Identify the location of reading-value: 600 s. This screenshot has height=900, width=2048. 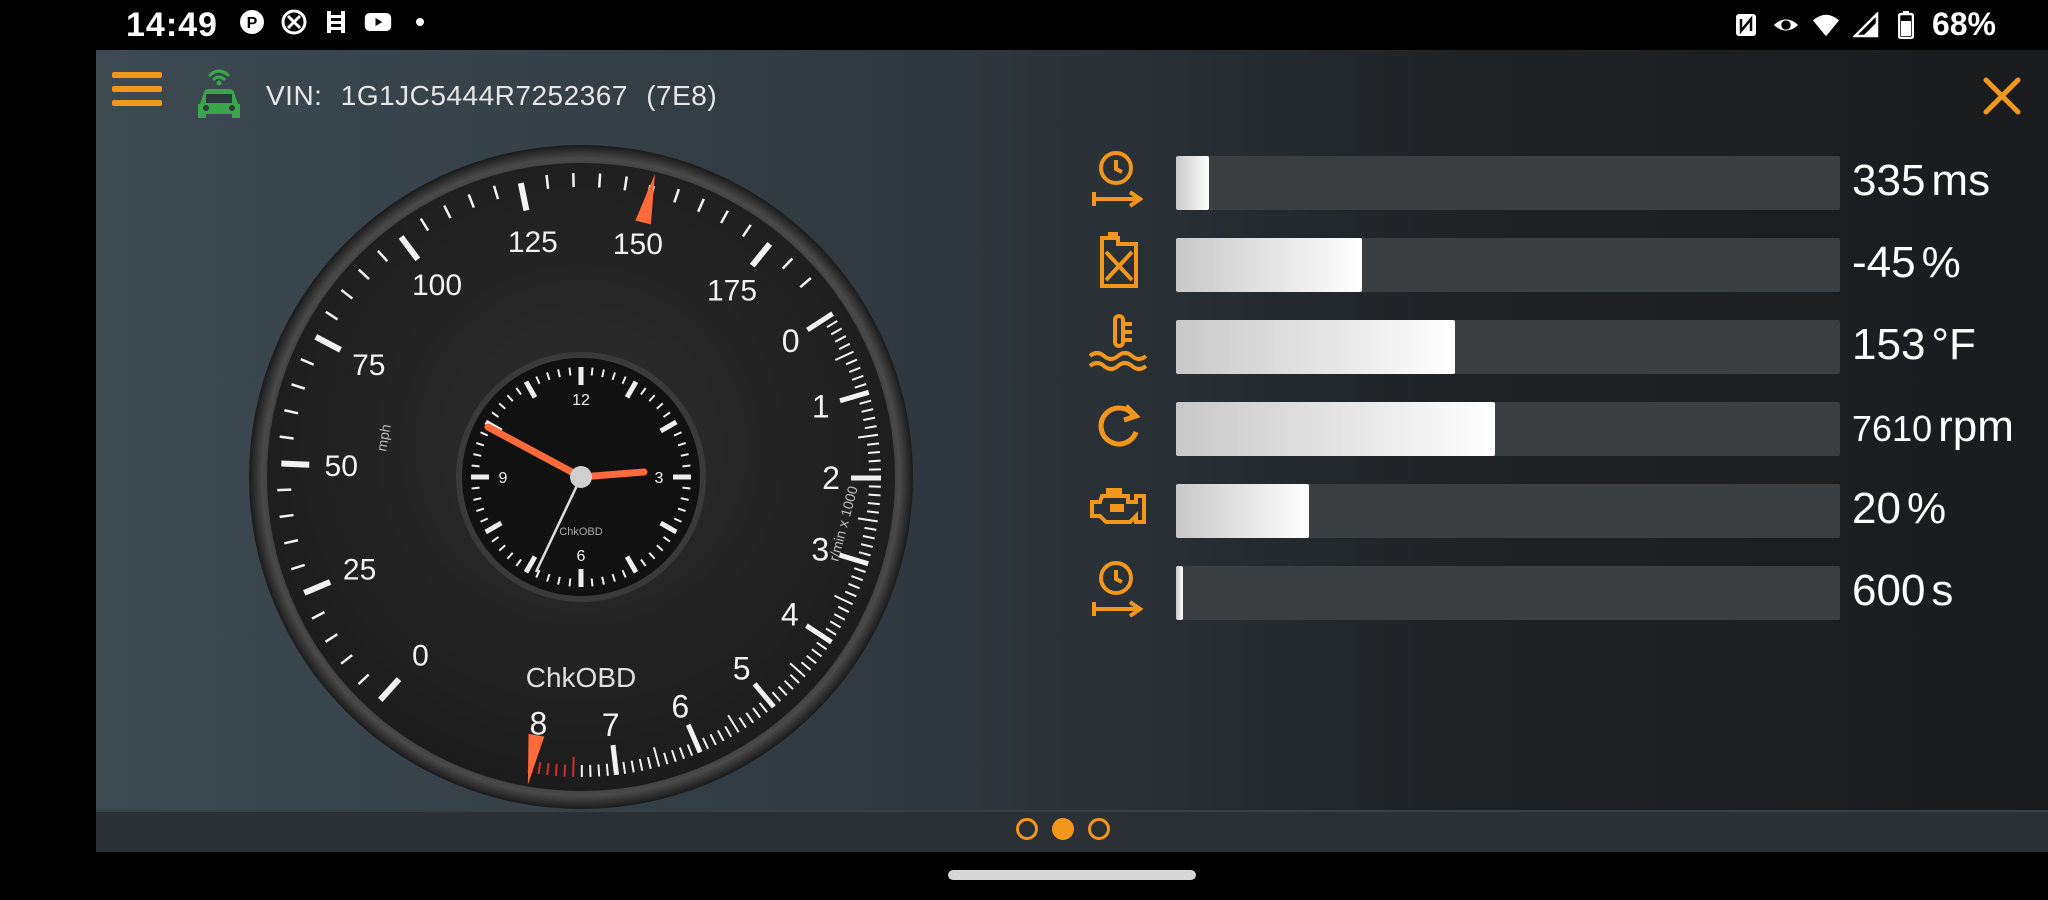
(1902, 591).